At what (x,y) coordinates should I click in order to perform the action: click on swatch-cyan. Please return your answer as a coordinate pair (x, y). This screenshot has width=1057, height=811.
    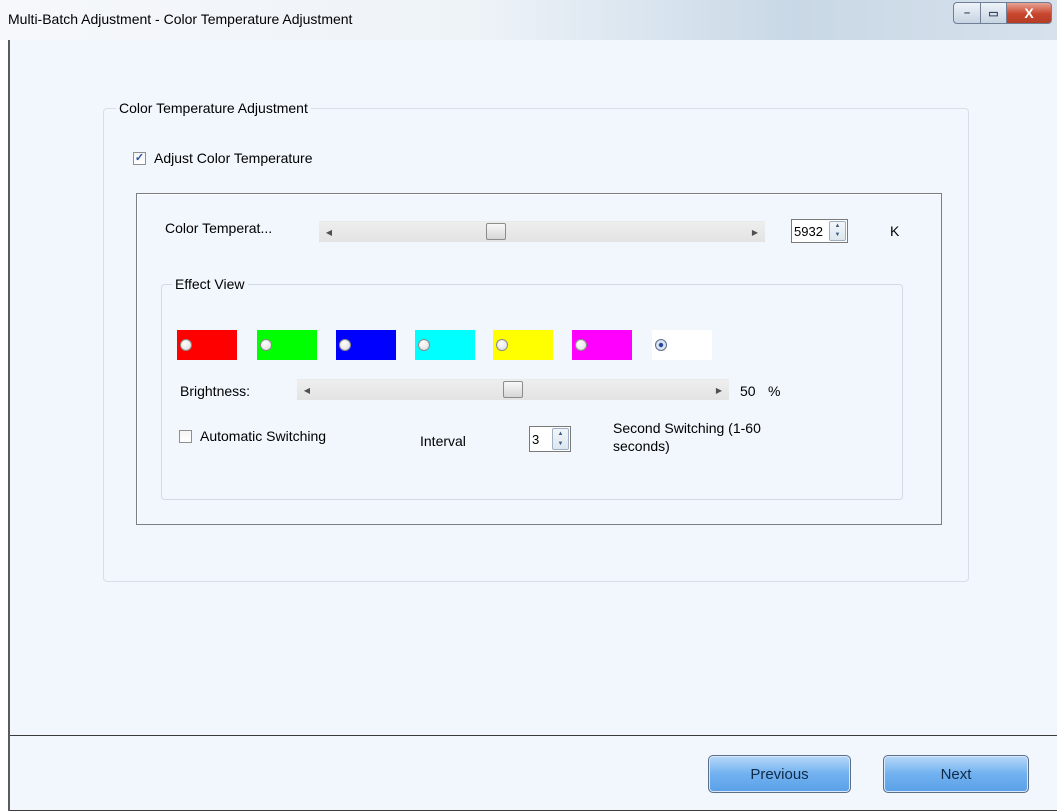
    Looking at the image, I should click on (445, 345).